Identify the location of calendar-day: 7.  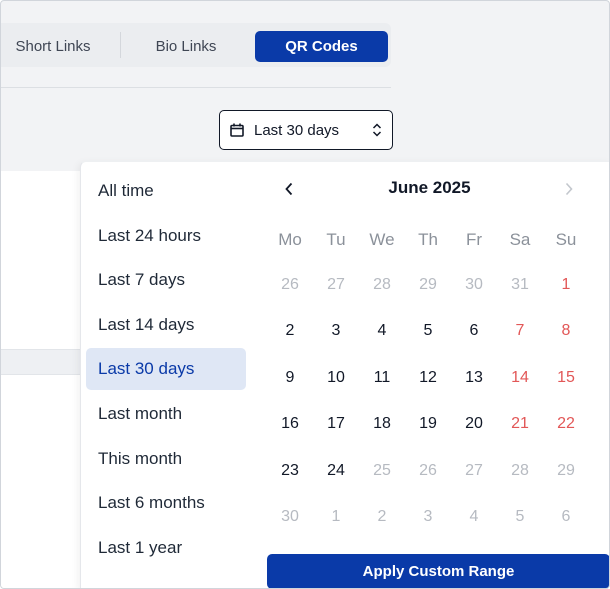
(520, 331).